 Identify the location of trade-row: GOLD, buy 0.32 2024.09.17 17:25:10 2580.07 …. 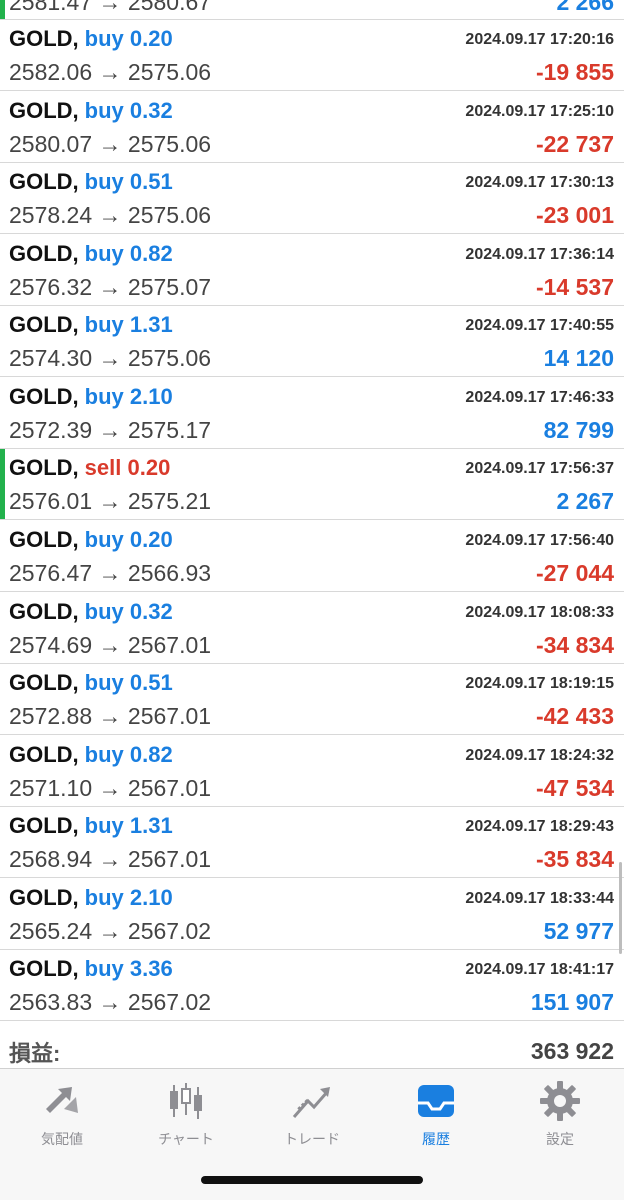
(312, 127).